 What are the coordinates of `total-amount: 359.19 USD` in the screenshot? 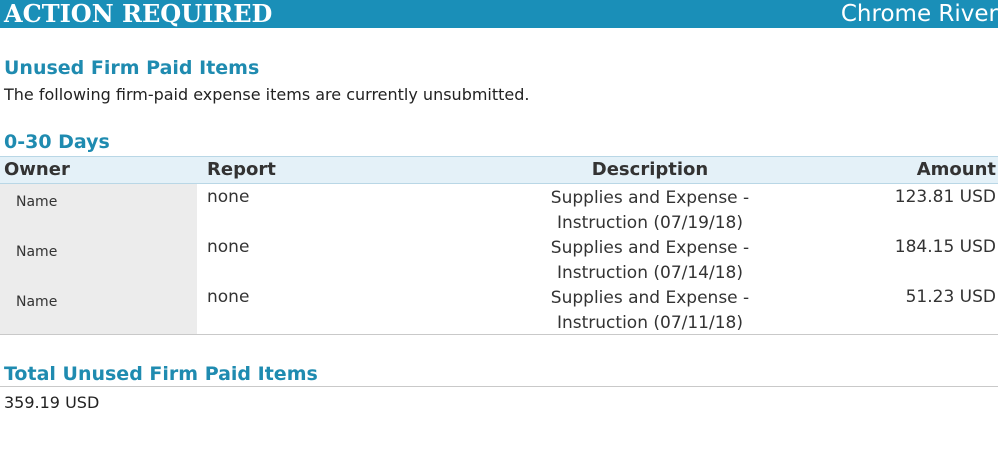 It's located at (52, 402).